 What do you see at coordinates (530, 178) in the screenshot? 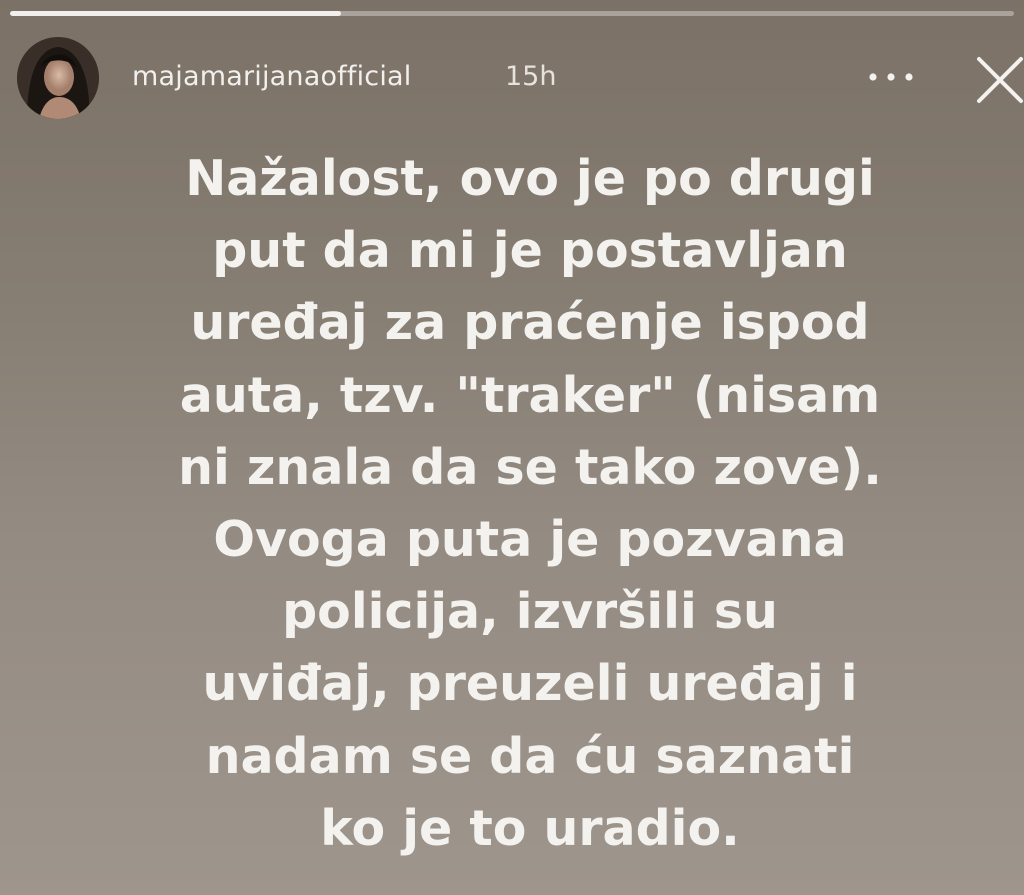
I see `story-text-line: Nažalost, ovo je po drugi` at bounding box center [530, 178].